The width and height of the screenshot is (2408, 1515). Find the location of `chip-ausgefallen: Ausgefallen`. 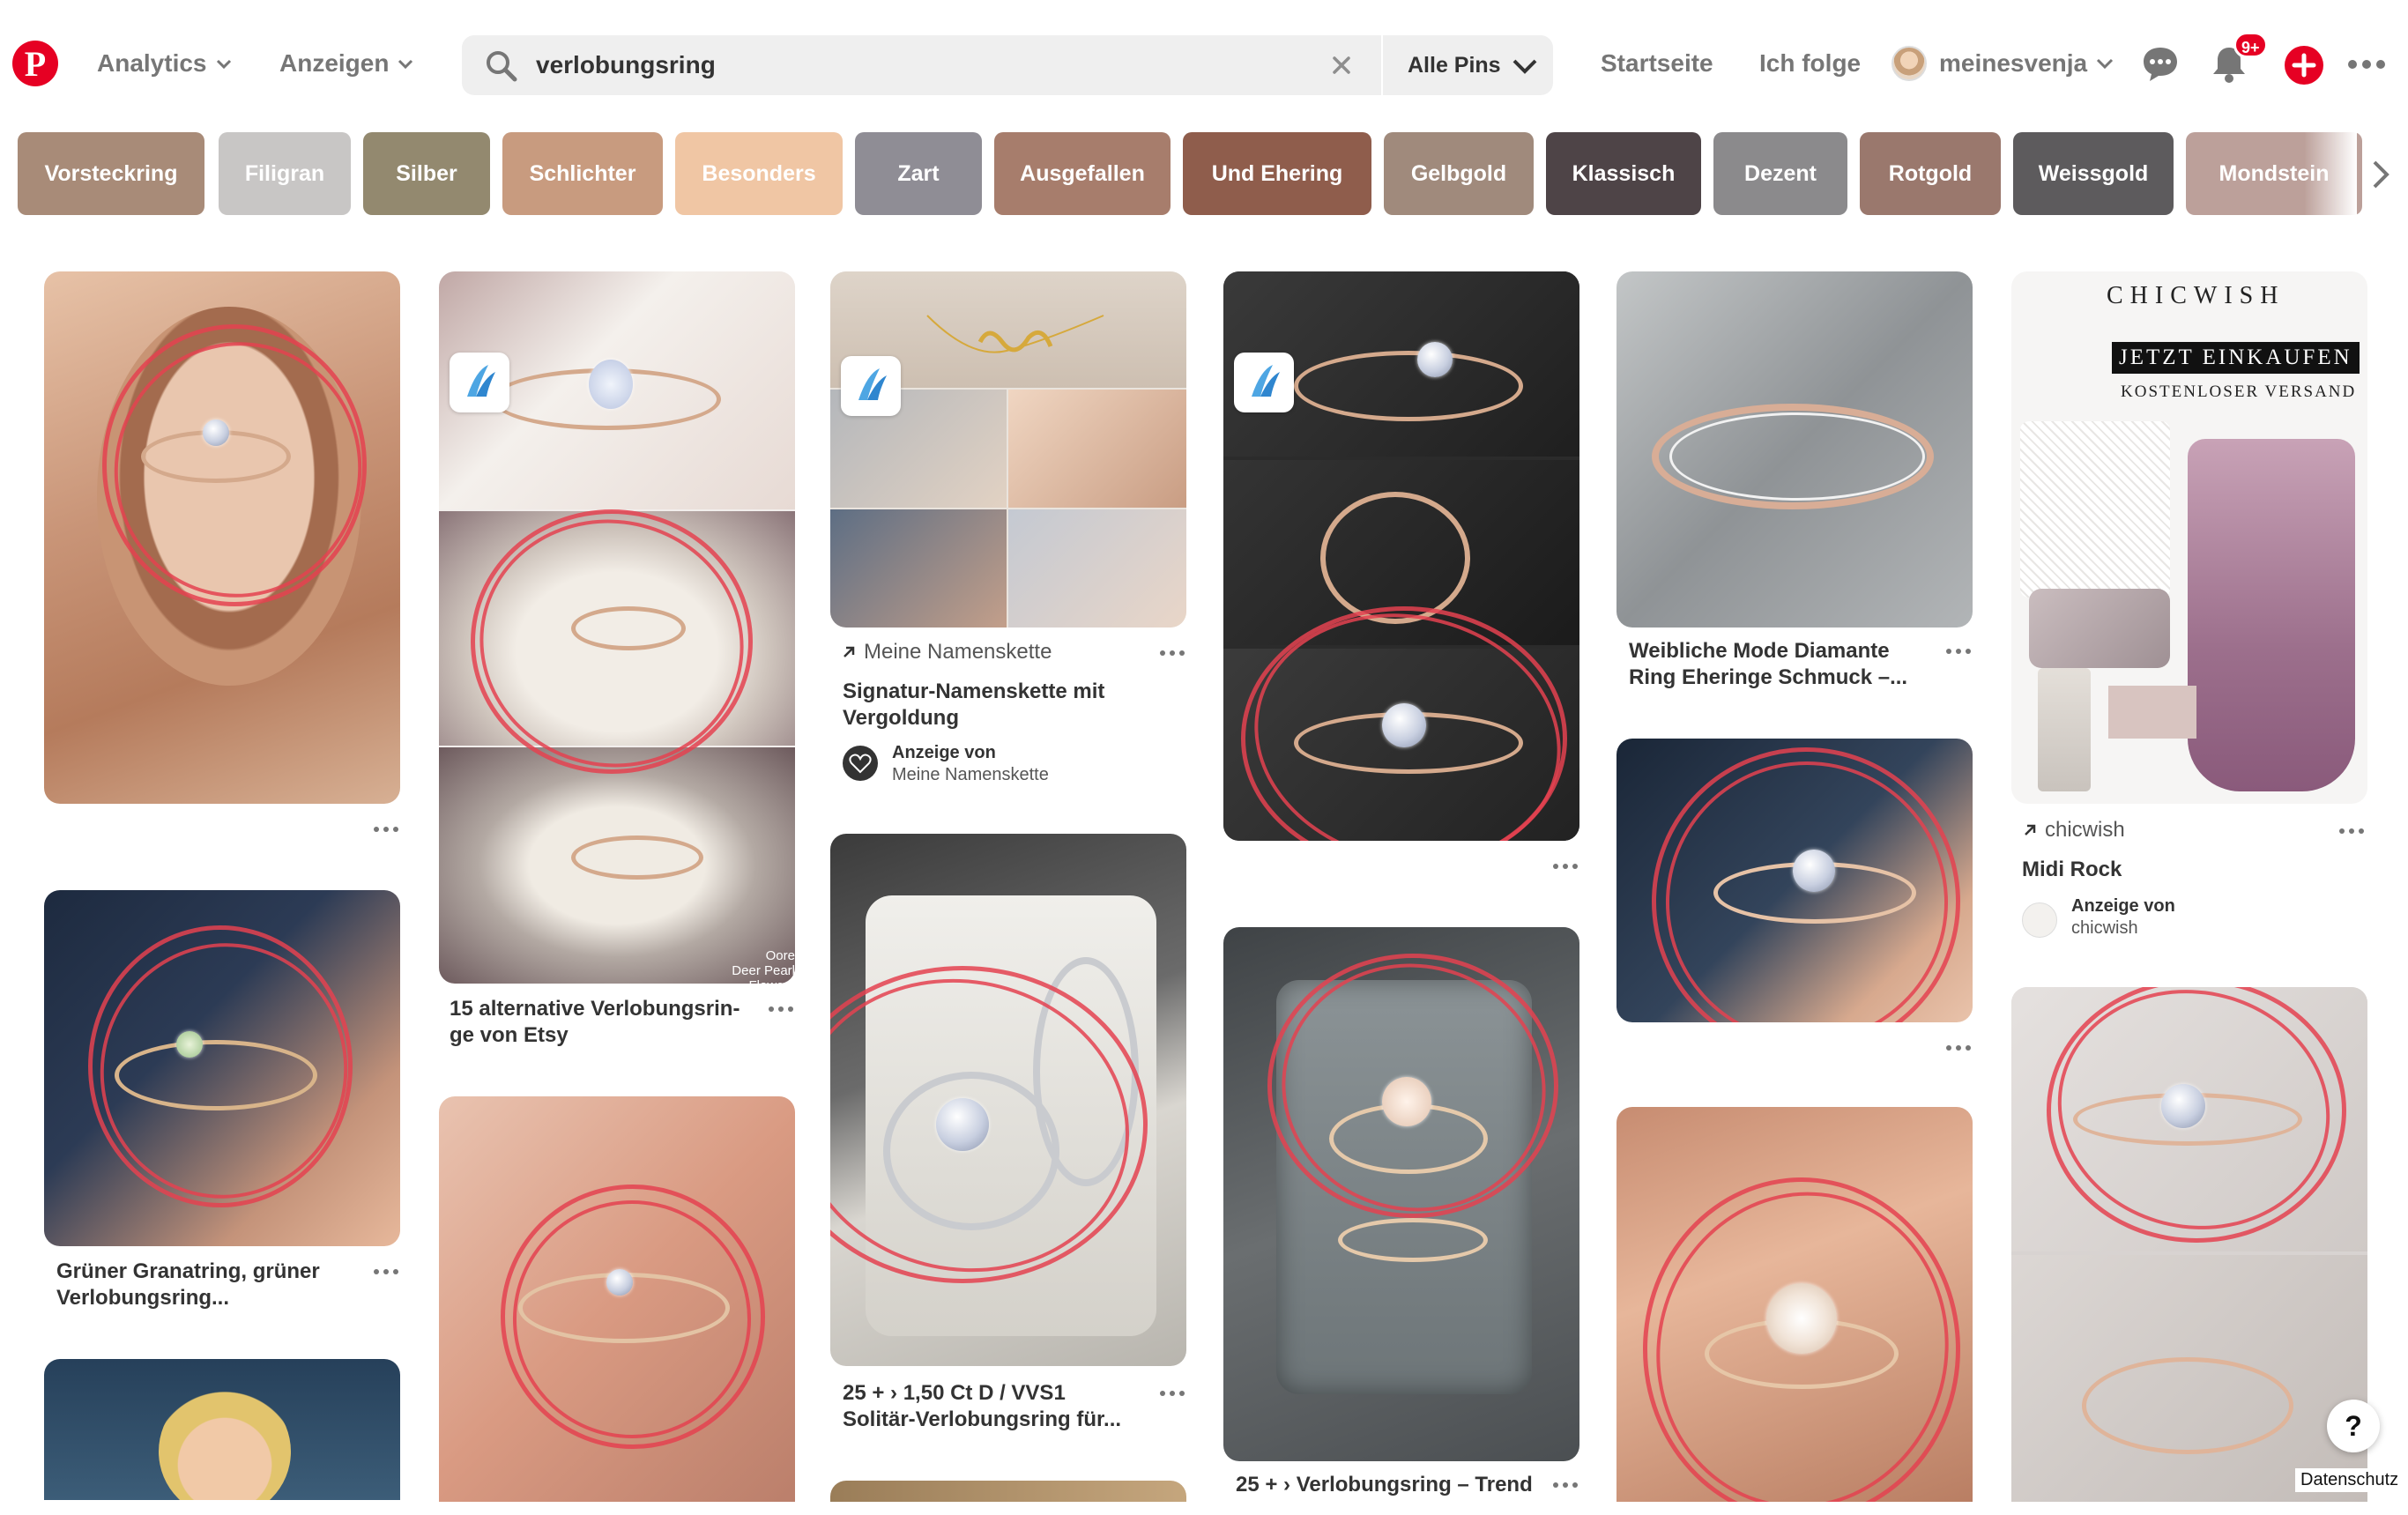

chip-ausgefallen: Ausgefallen is located at coordinates (1082, 173).